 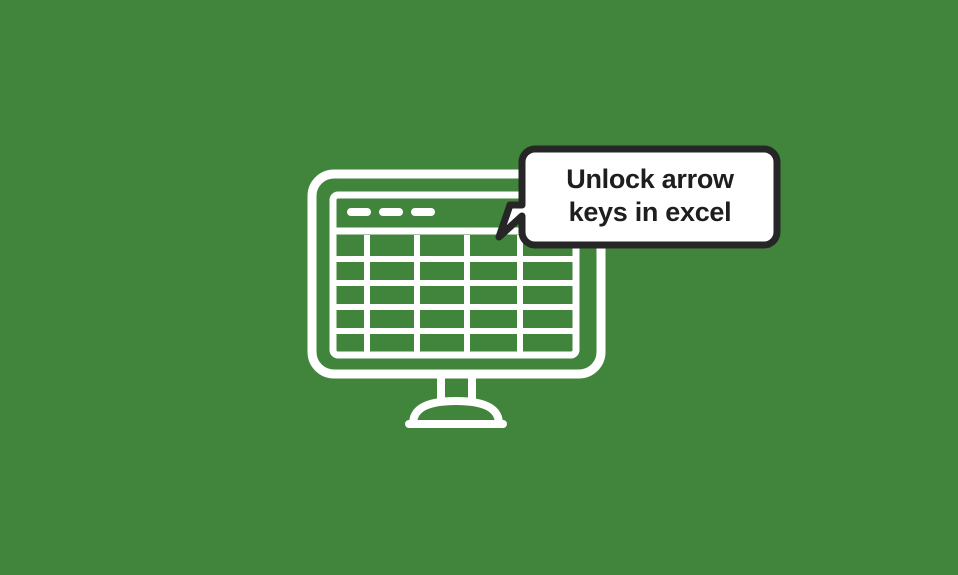 What do you see at coordinates (650, 195) in the screenshot?
I see `speech-bubble-text: Unlock arrow keys in excel` at bounding box center [650, 195].